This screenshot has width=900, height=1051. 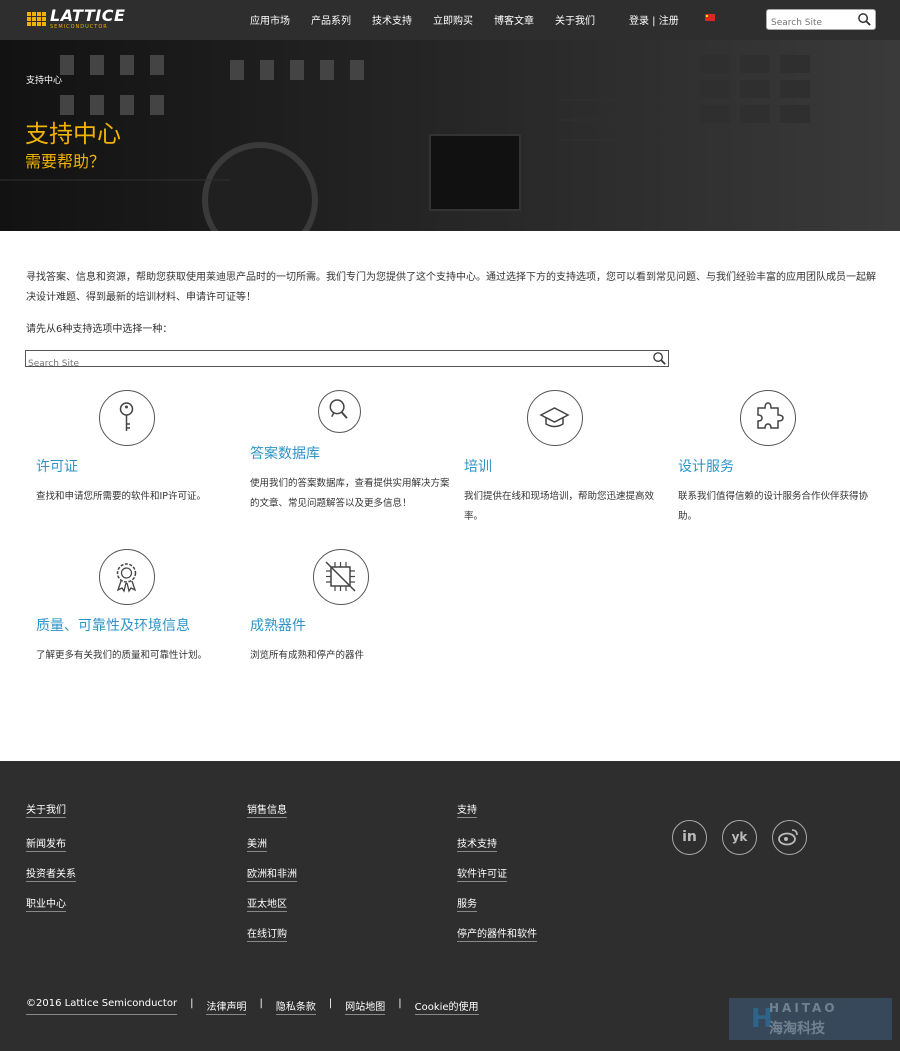 What do you see at coordinates (226, 1006) in the screenshot?
I see `legal-notice-link: 法律声明` at bounding box center [226, 1006].